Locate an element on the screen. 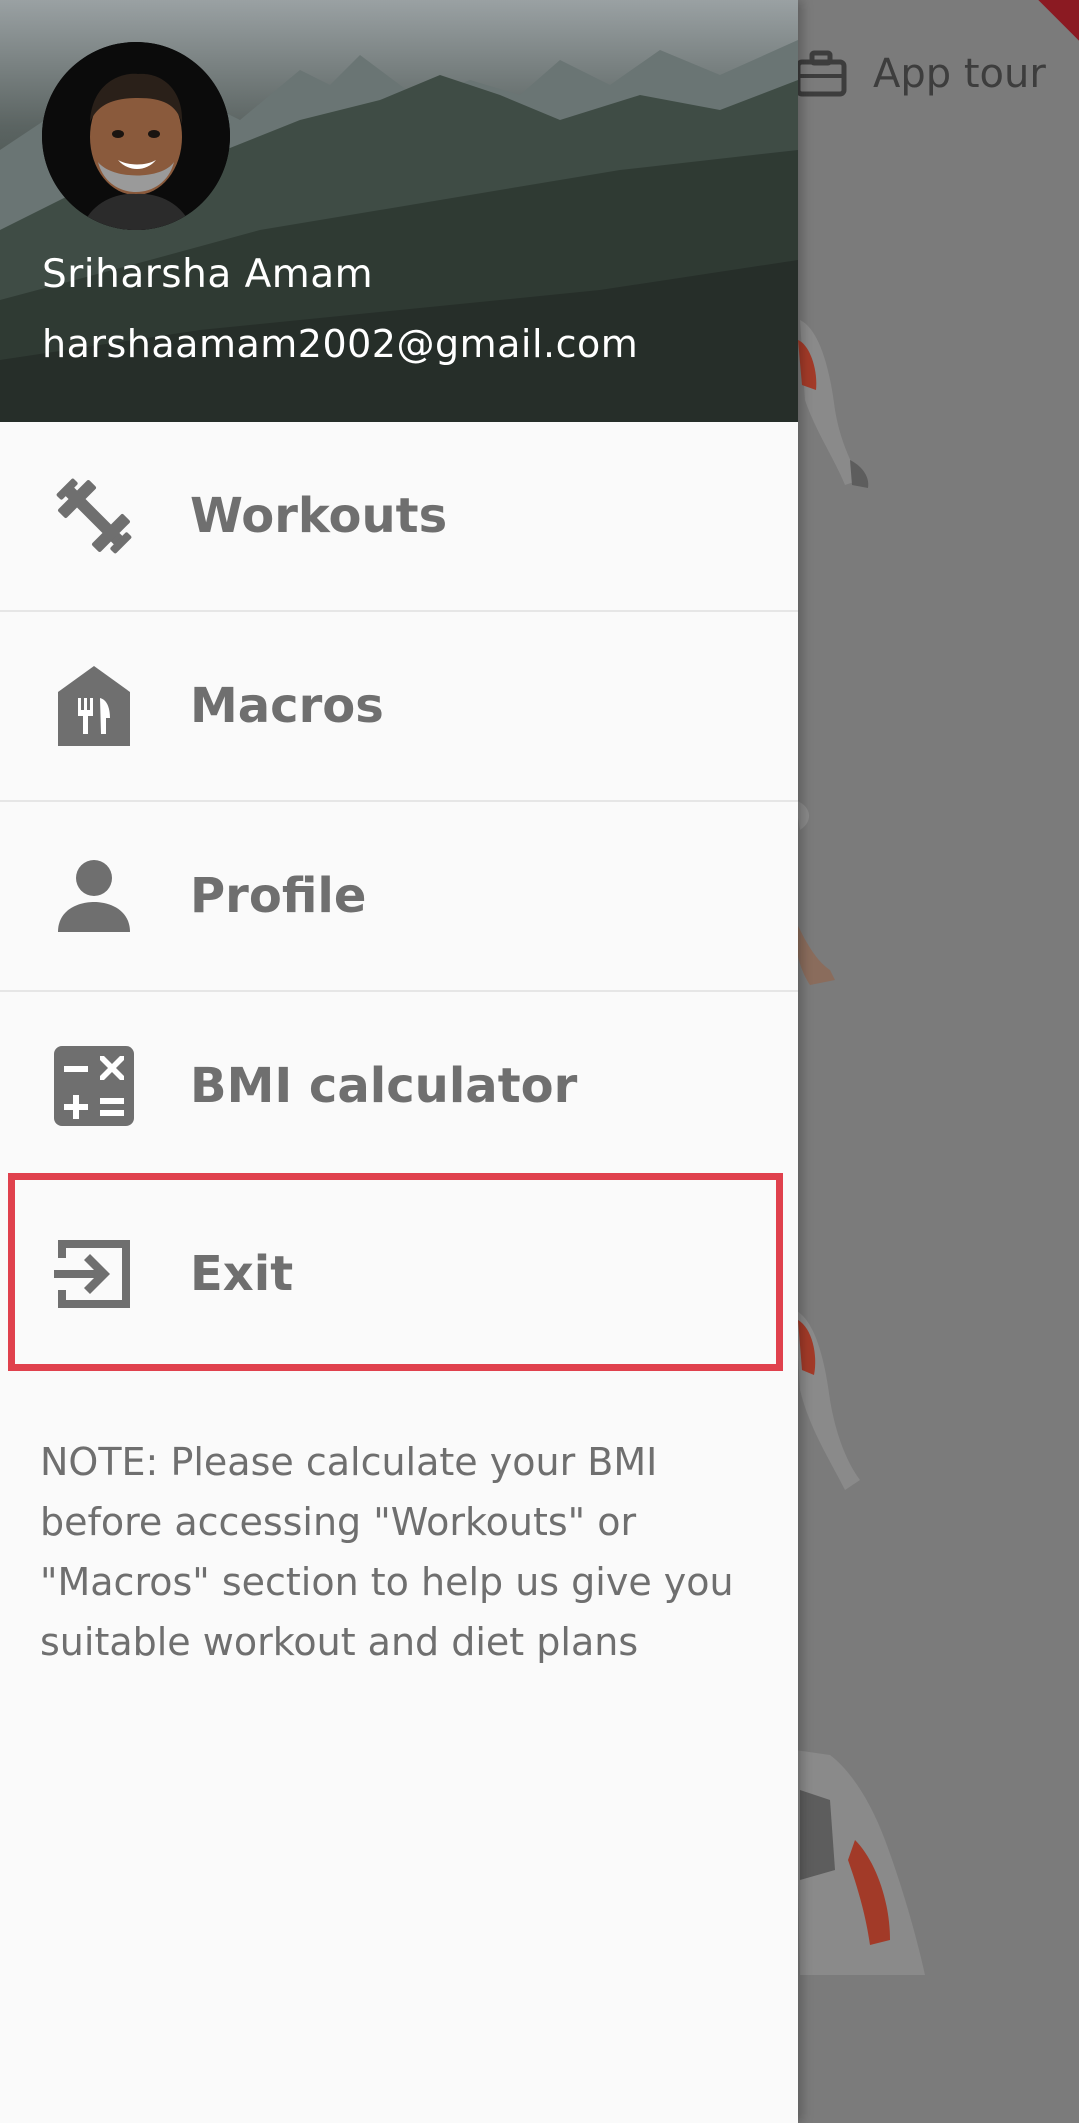 This screenshot has height=2123, width=1079. menu-item-workouts: Workouts is located at coordinates (399, 517).